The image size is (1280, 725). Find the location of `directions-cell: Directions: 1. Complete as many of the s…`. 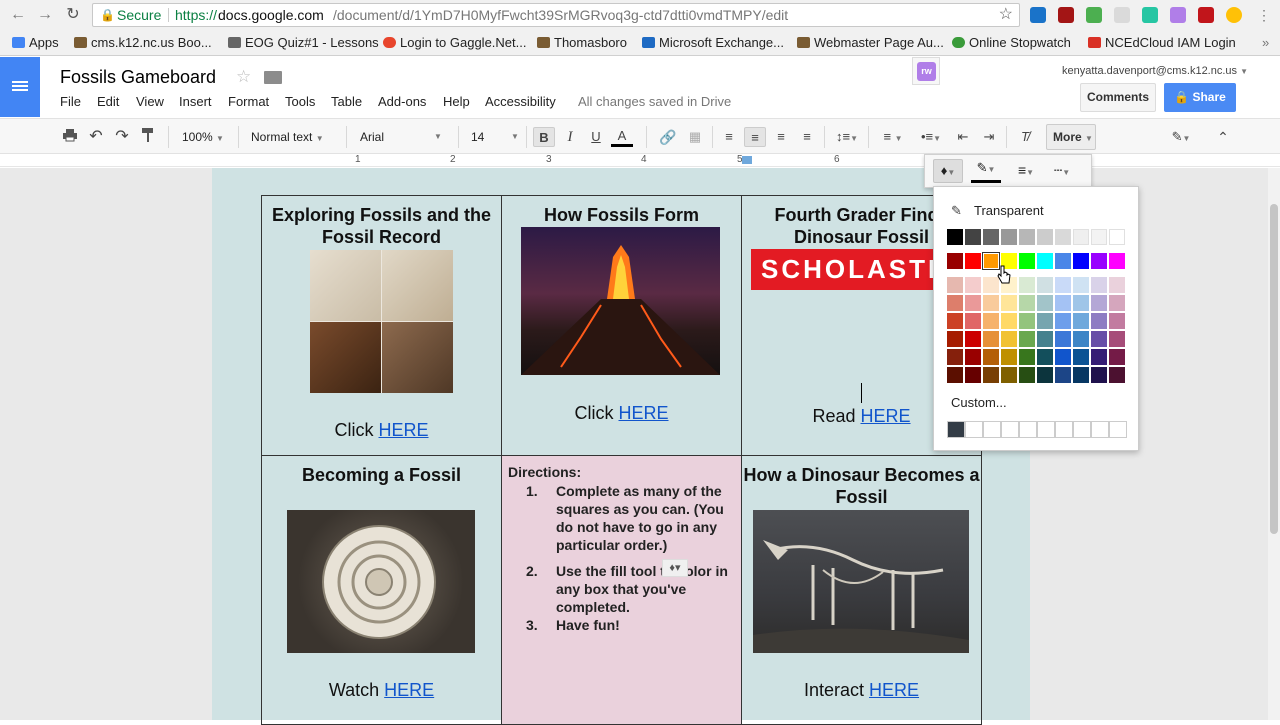

directions-cell: Directions: 1. Complete as many of the s… is located at coordinates (621, 590).